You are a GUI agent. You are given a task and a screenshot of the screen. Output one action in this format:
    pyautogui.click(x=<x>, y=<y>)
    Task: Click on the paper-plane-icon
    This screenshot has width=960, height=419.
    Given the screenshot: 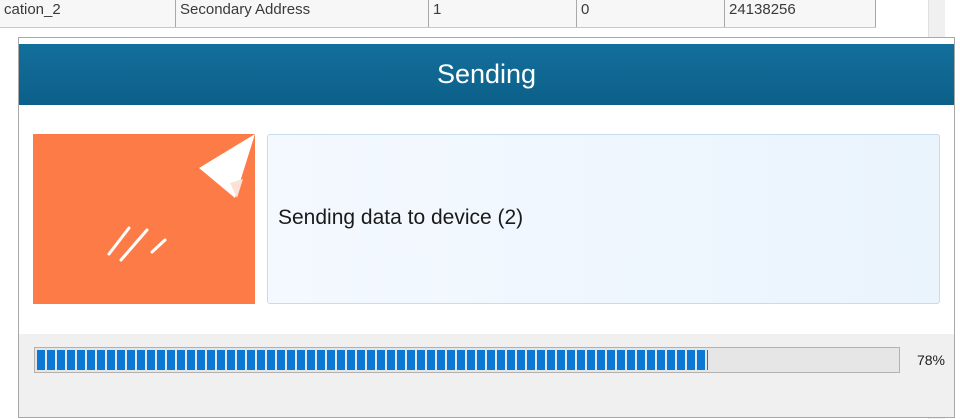 What is the action you would take?
    pyautogui.click(x=144, y=219)
    